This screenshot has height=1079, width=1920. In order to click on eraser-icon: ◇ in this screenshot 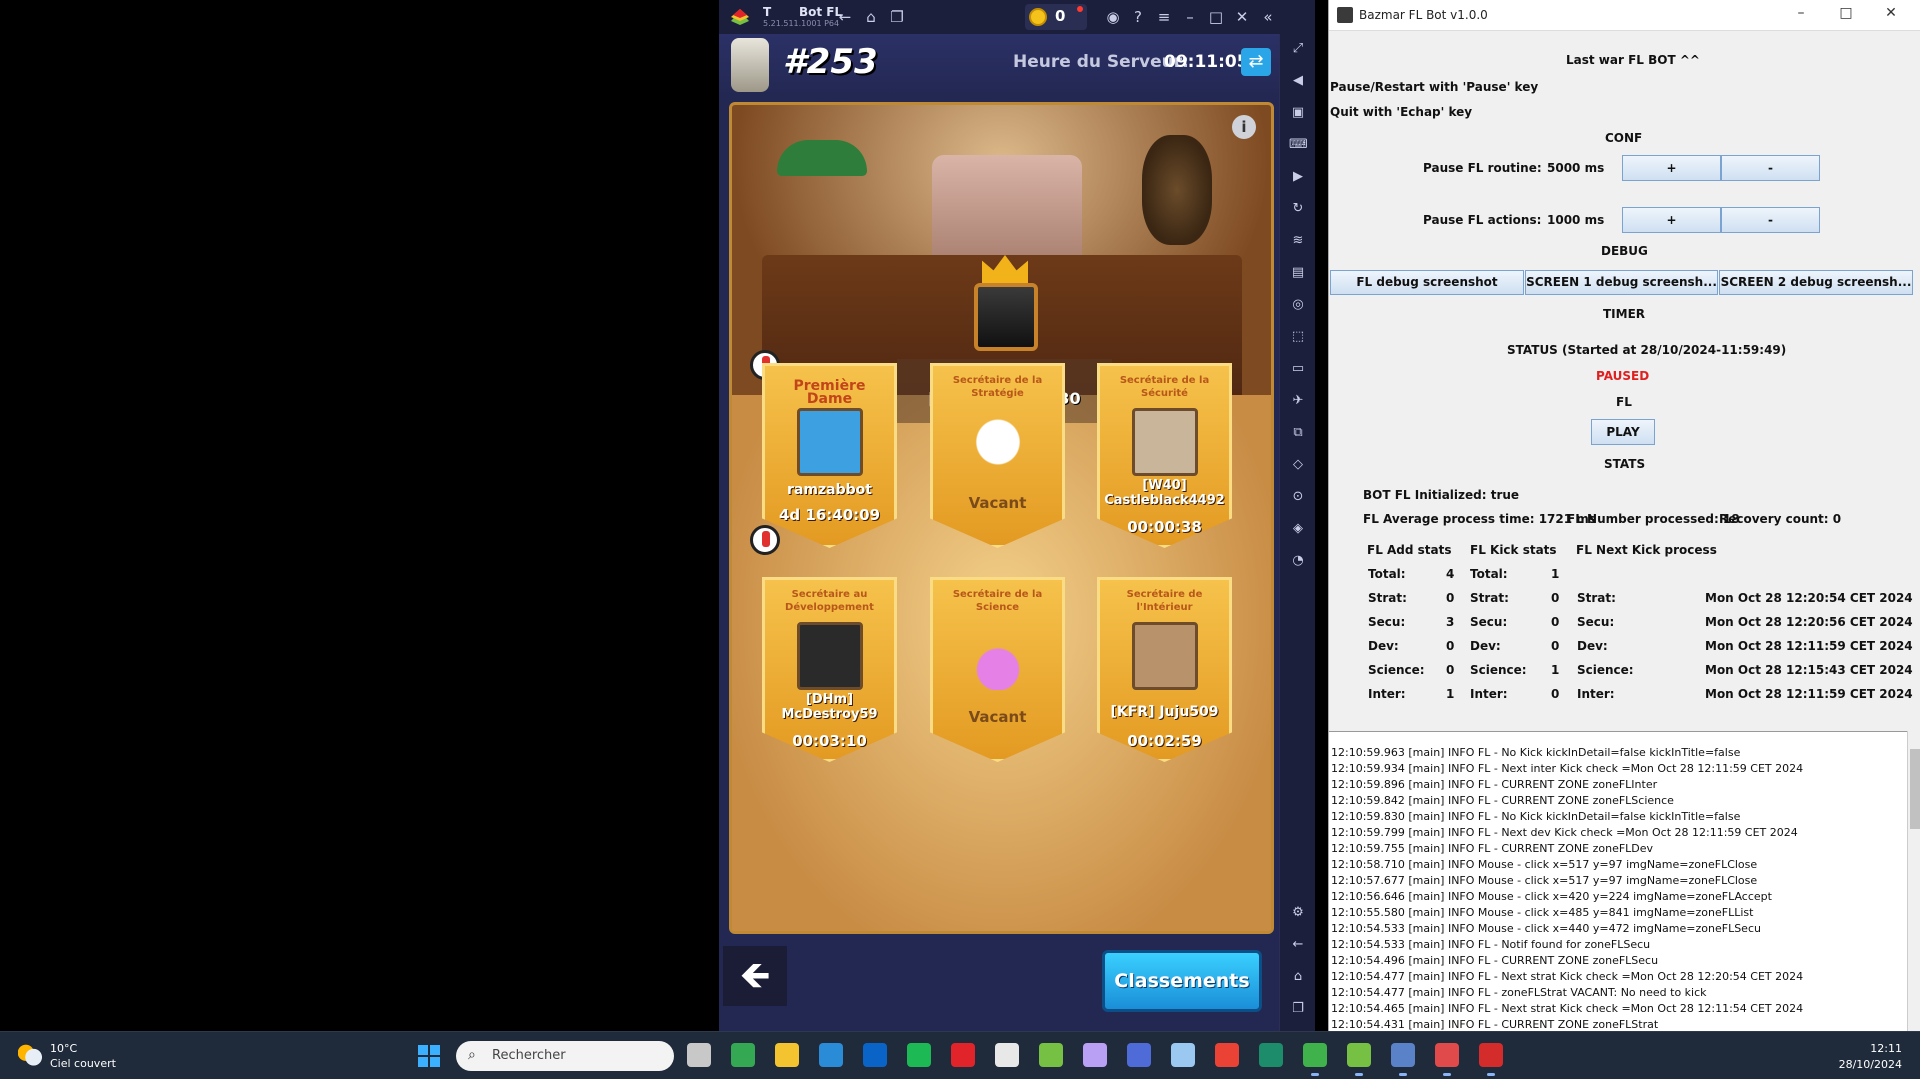, I will do `click(1298, 465)`.